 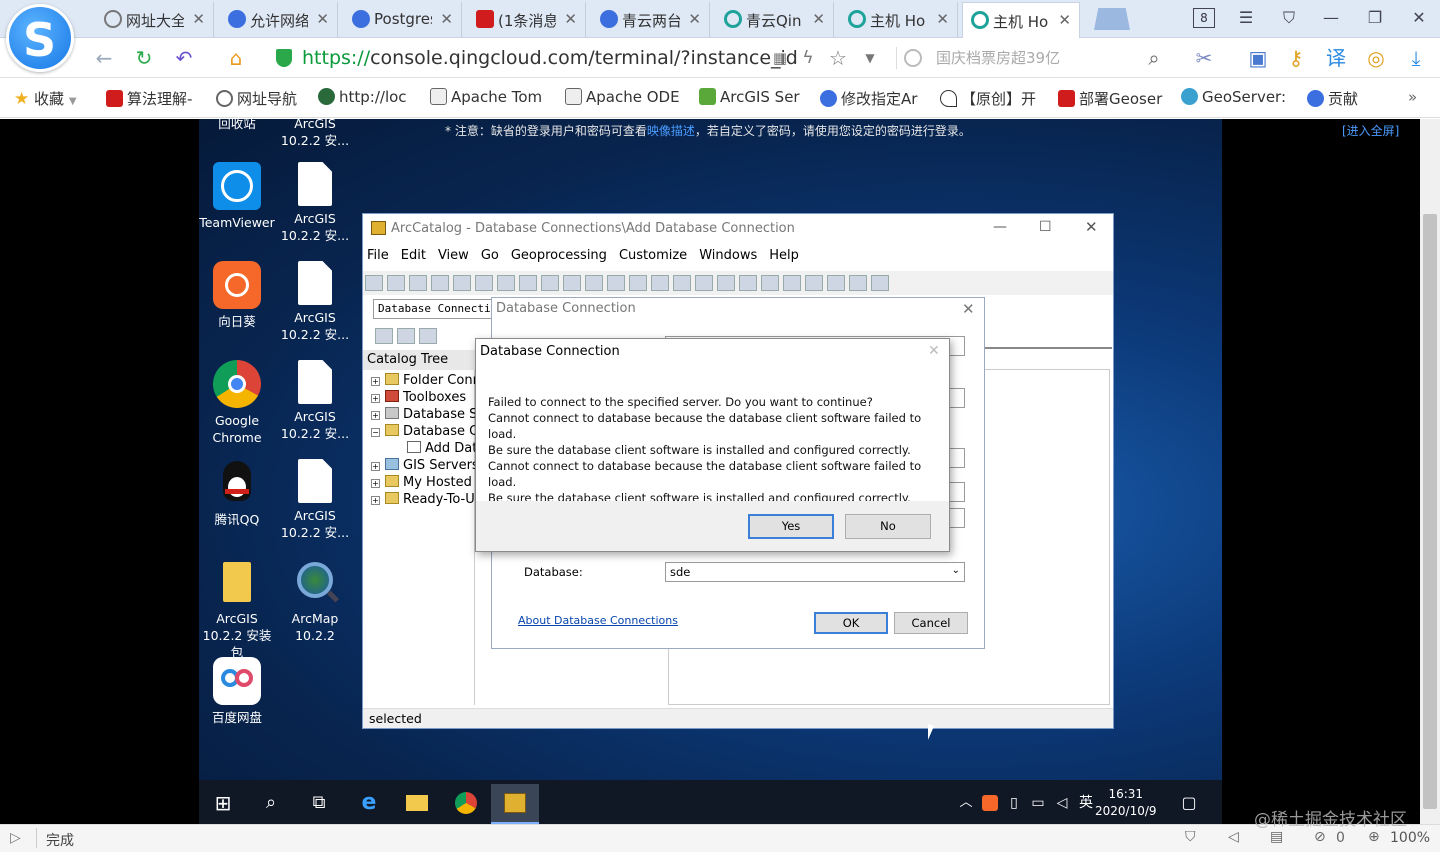 I want to click on bookmark-item: Apache Tom, so click(x=486, y=97).